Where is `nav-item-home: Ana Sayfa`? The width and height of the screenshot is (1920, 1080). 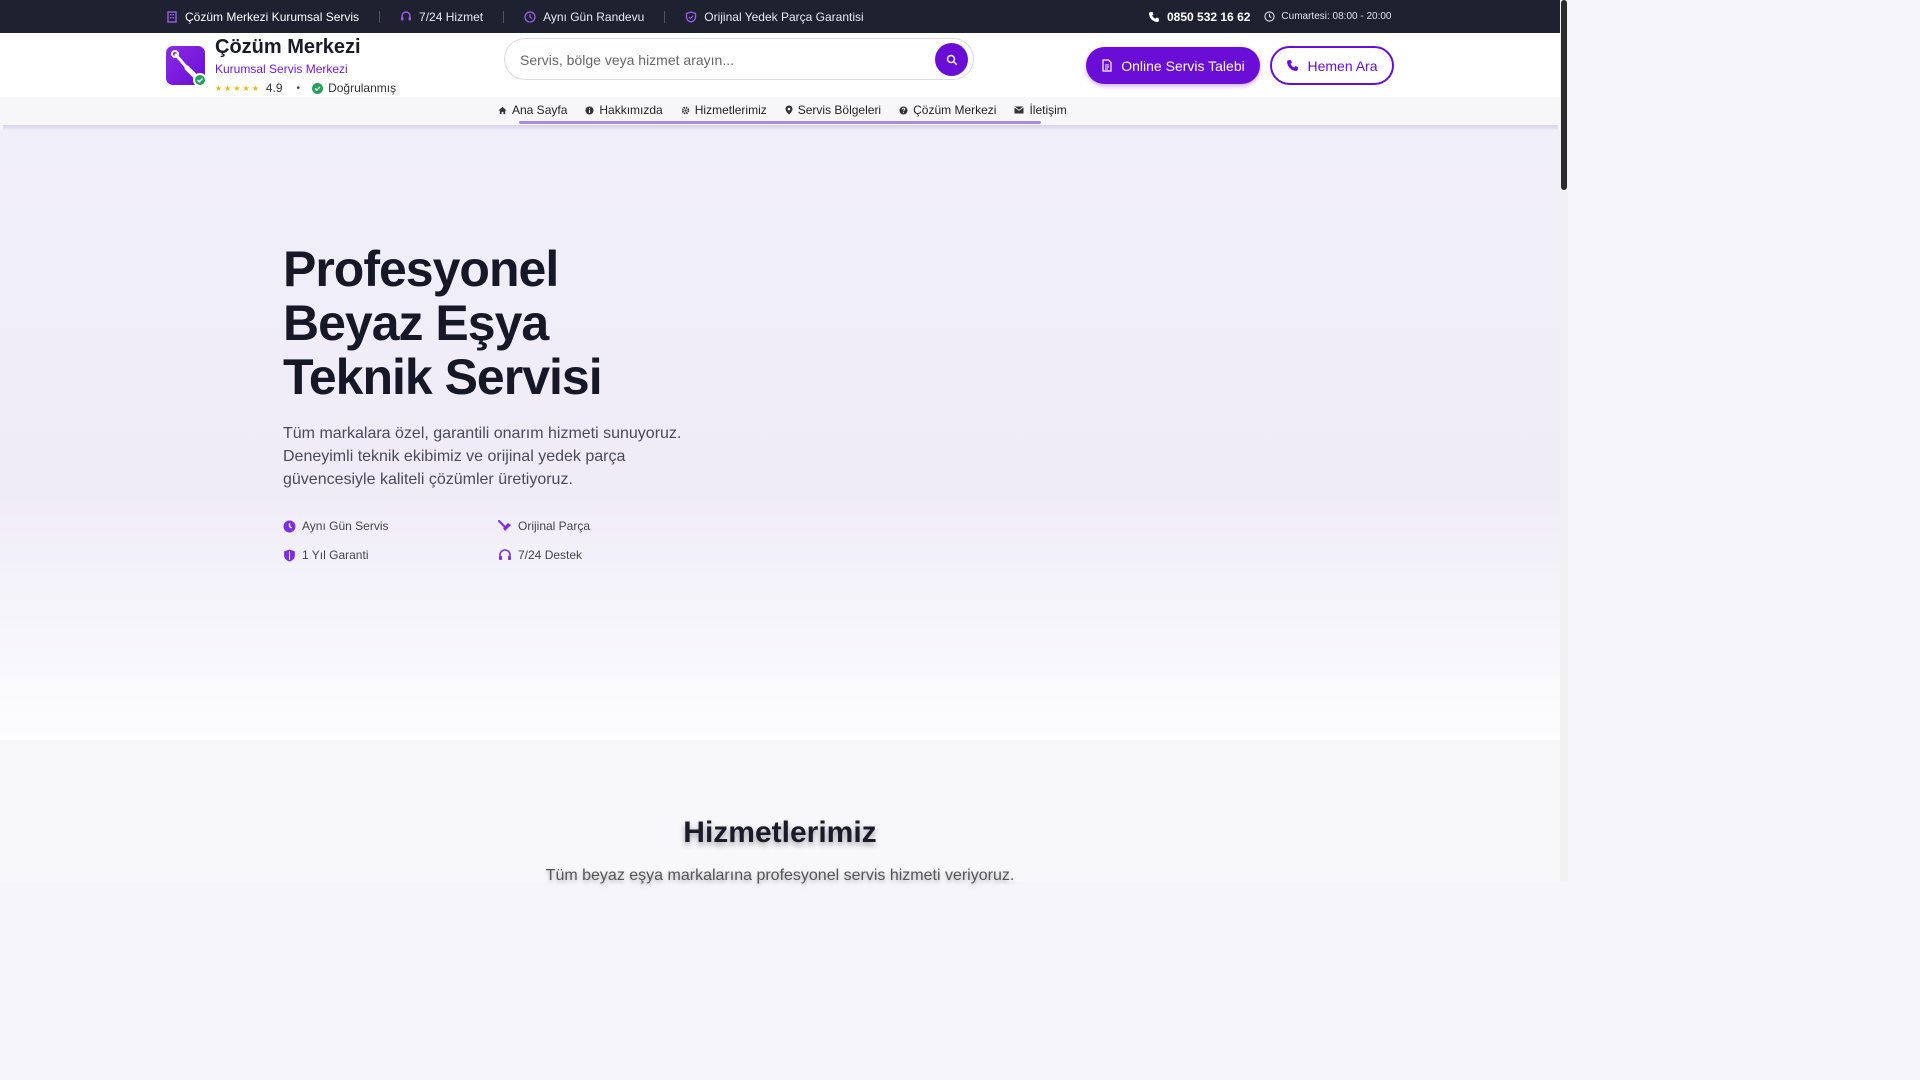
nav-item-home: Ana Sayfa is located at coordinates (532, 110).